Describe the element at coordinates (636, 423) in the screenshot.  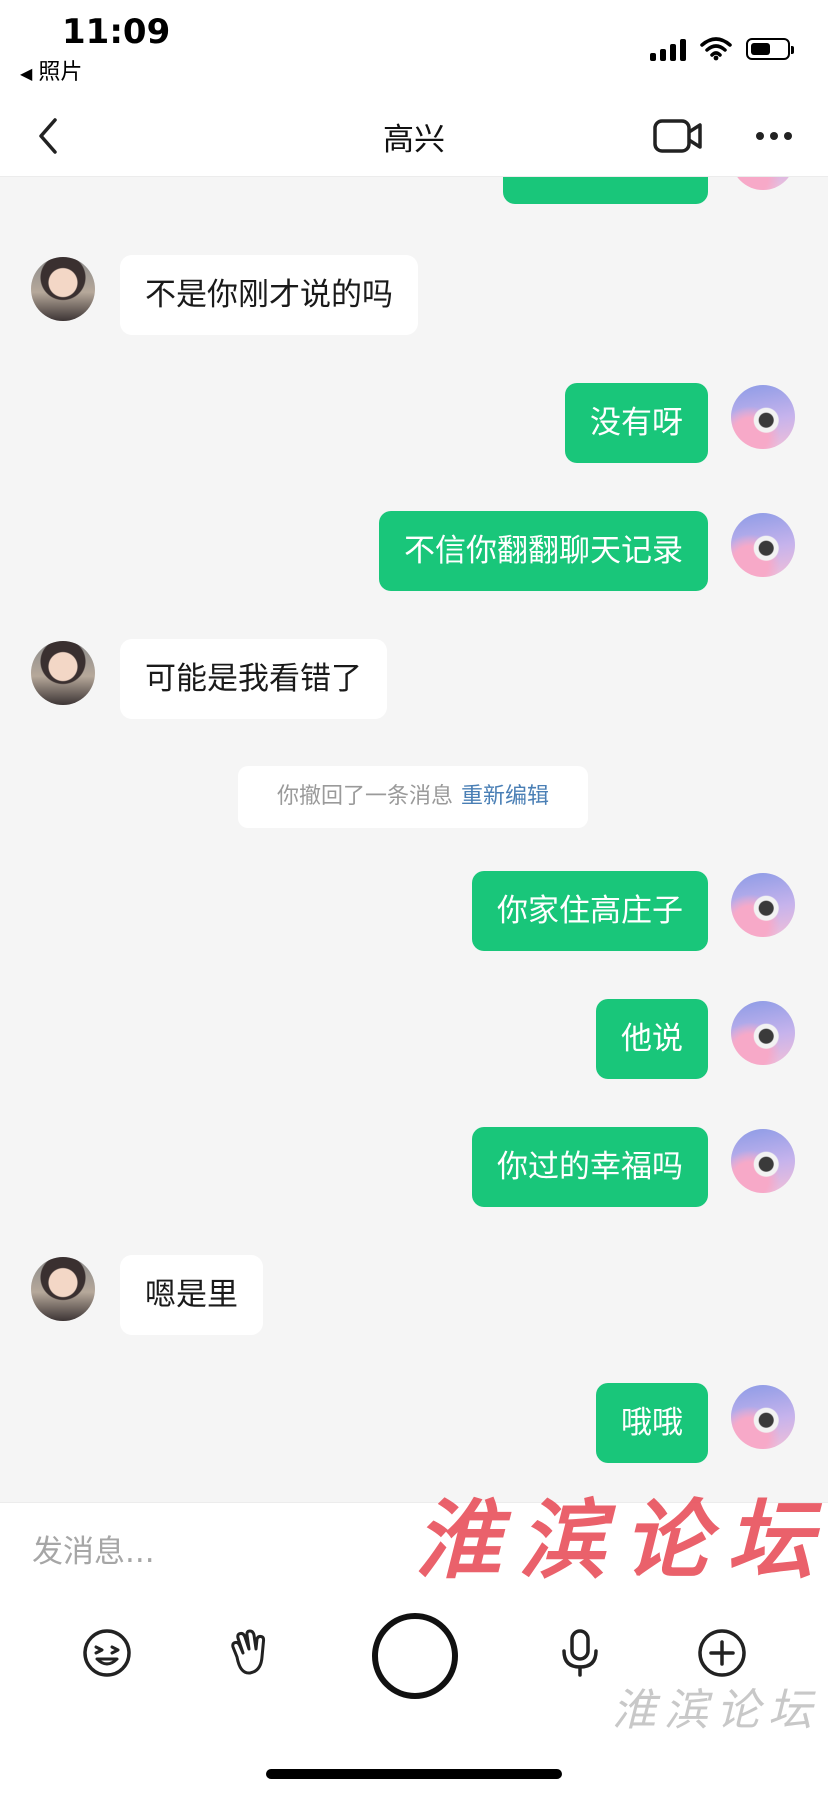
I see `message-bubble: 没有呀` at that location.